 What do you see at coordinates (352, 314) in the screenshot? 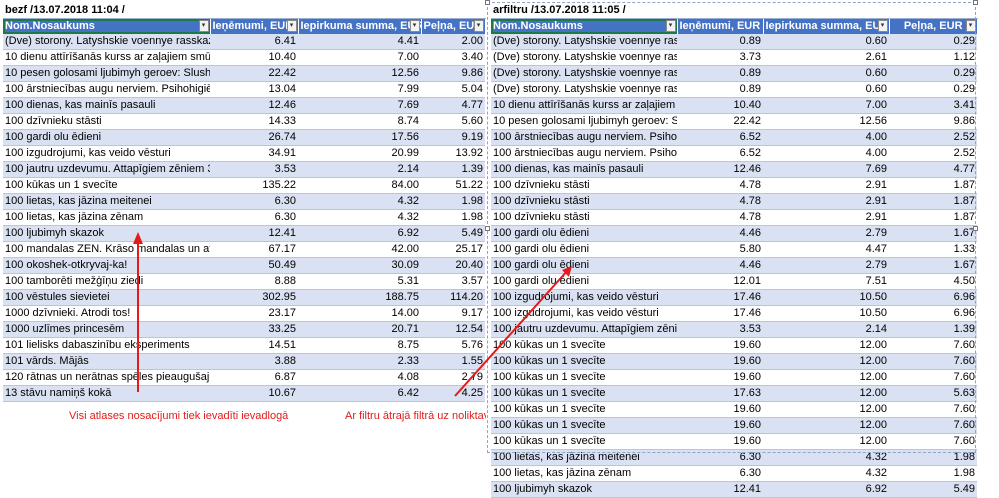
I see `annotation-arrows` at bounding box center [352, 314].